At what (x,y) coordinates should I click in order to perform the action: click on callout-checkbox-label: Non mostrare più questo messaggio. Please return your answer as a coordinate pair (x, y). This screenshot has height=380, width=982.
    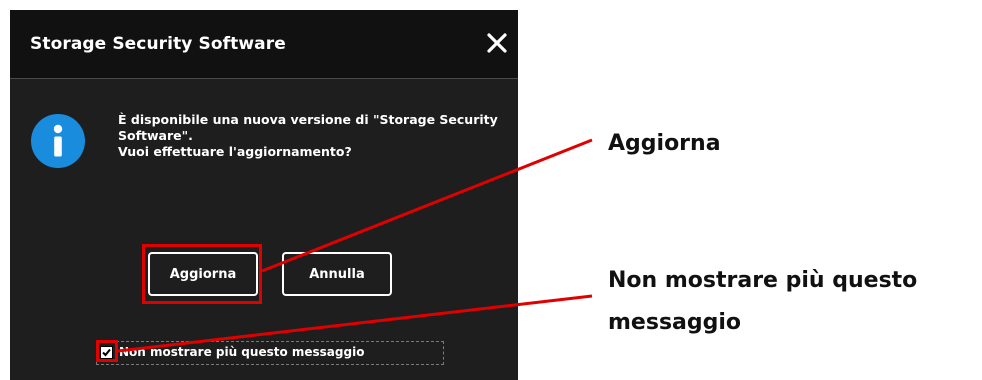
    Looking at the image, I should click on (762, 302).